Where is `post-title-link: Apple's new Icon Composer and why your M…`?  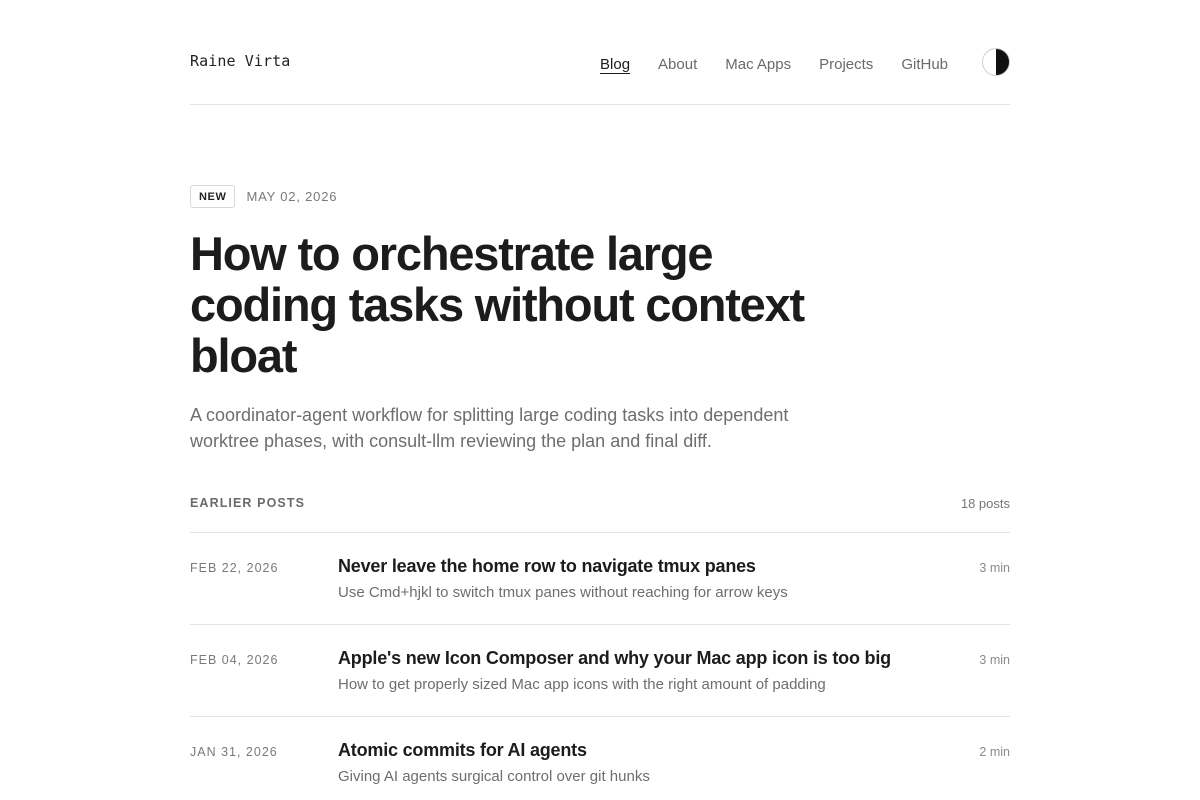
post-title-link: Apple's new Icon Composer and why your M… is located at coordinates (614, 658).